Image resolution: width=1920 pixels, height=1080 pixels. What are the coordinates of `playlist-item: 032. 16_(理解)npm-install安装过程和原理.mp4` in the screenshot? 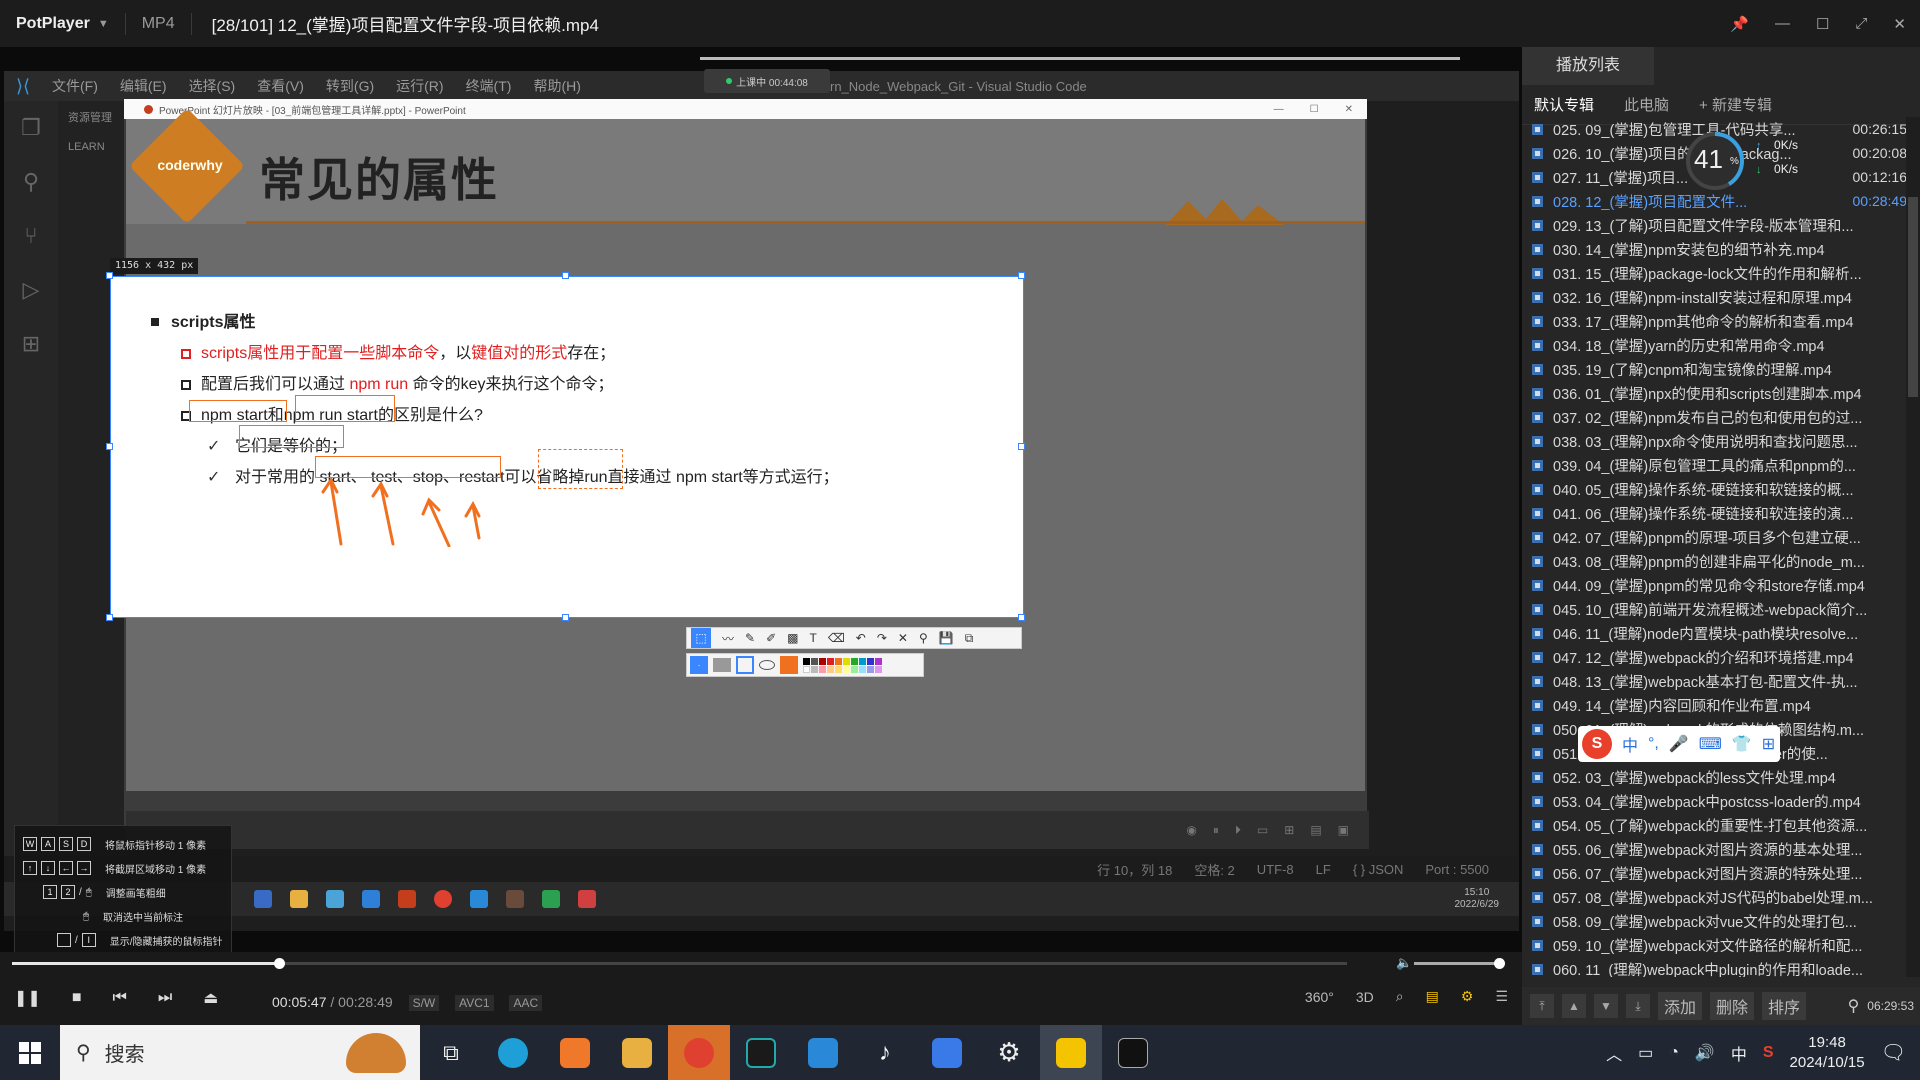 It's located at (1719, 297).